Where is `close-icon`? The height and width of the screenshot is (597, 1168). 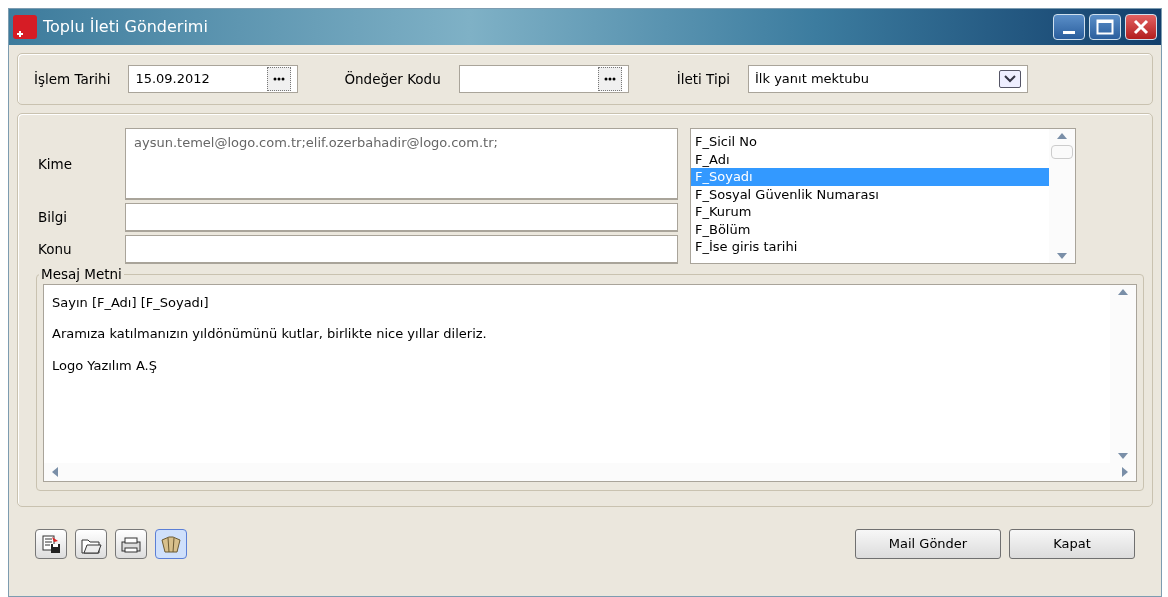
close-icon is located at coordinates (1141, 27).